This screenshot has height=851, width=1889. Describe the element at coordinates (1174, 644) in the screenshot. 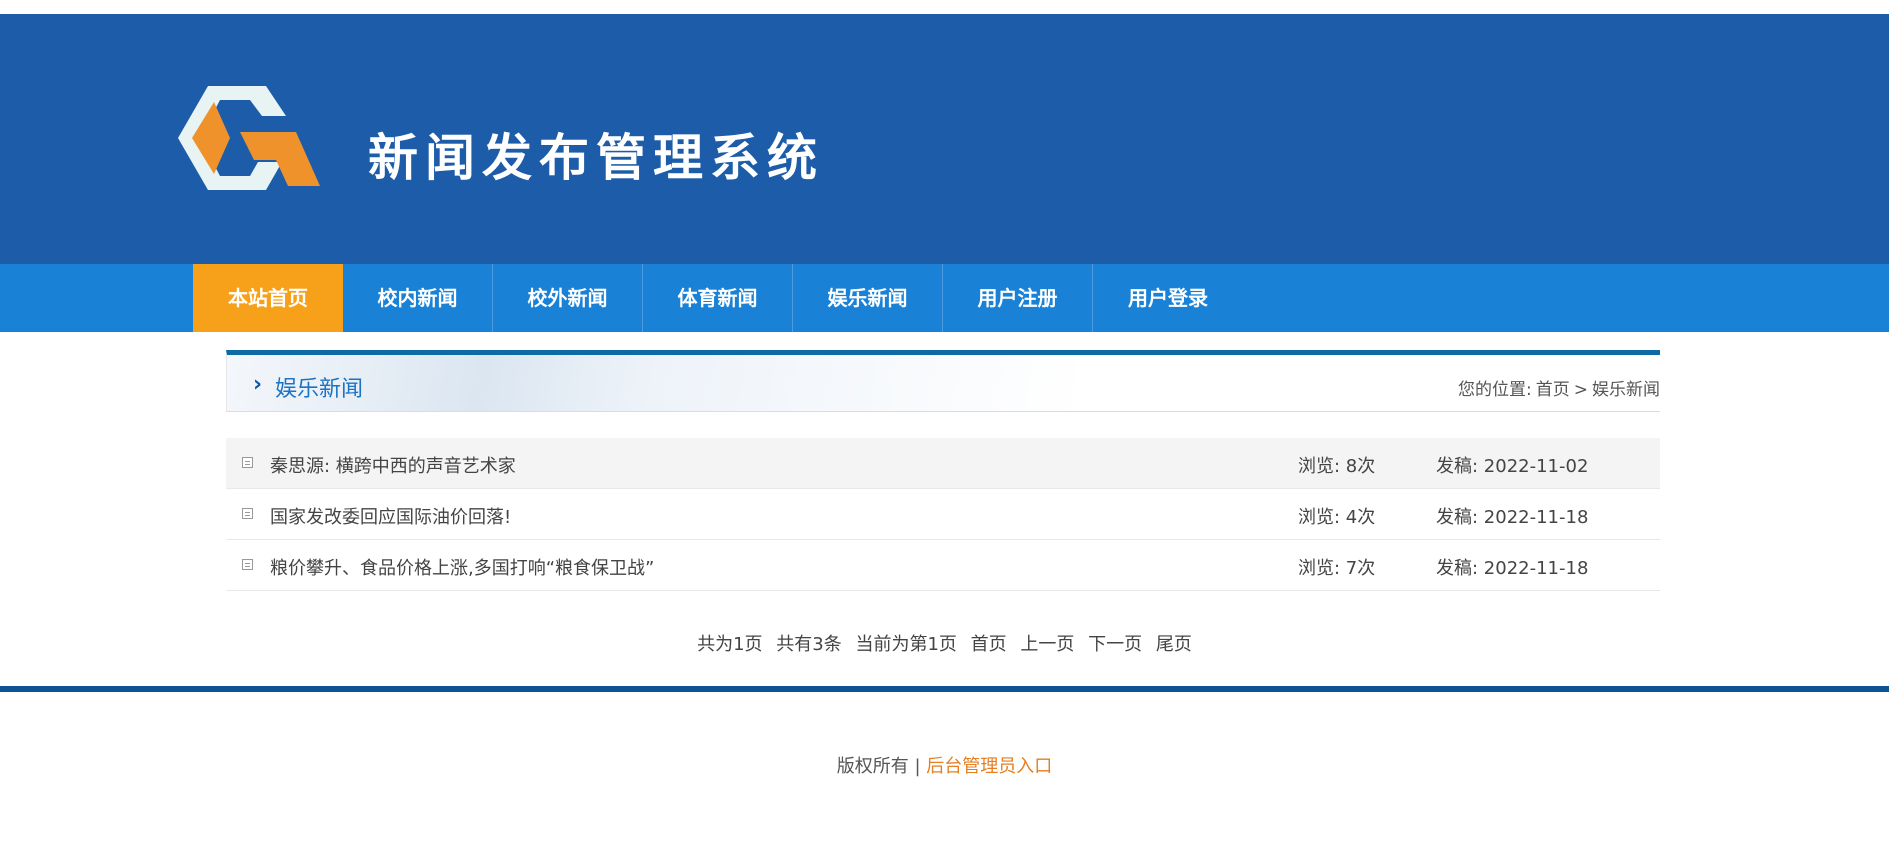

I see `pager-last-link: 尾页` at that location.